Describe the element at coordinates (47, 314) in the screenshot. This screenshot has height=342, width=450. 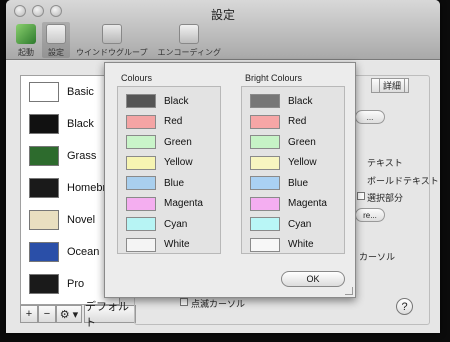
I see `remove-profile-button: −` at that location.